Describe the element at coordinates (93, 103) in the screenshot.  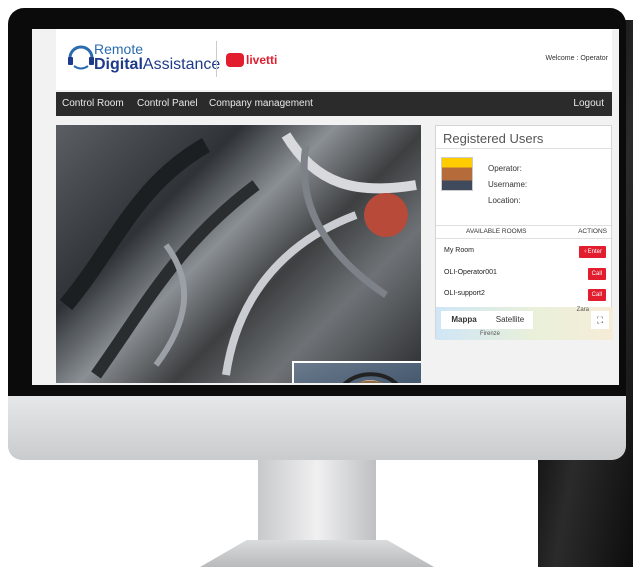
I see `nav-control-room: Control Room` at that location.